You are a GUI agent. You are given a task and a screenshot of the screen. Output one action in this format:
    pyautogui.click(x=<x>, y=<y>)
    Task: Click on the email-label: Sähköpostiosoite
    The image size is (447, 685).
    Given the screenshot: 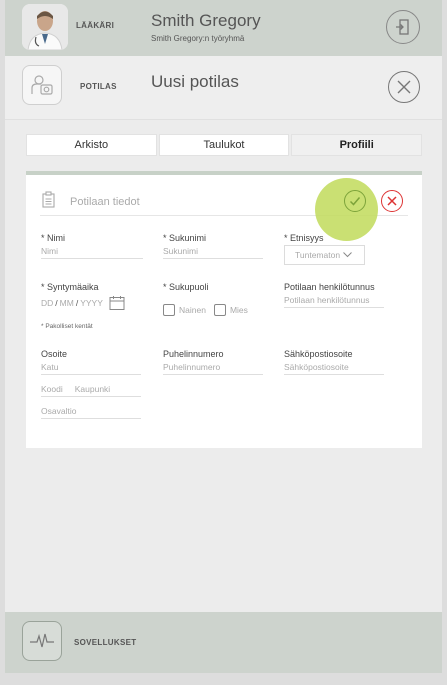 What is the action you would take?
    pyautogui.click(x=318, y=354)
    